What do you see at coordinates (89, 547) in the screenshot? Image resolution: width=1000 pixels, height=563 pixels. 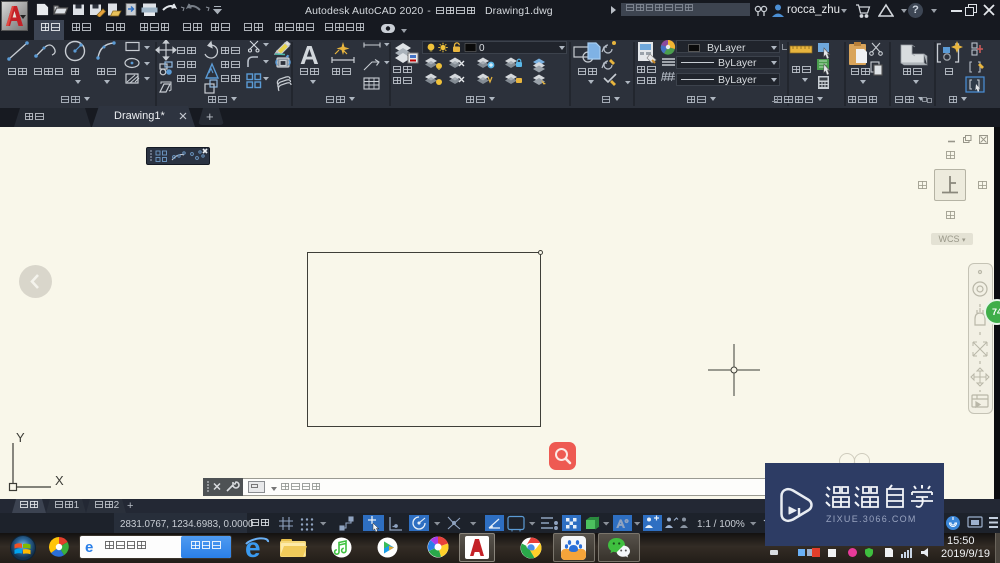 I see `svg-text: e` at bounding box center [89, 547].